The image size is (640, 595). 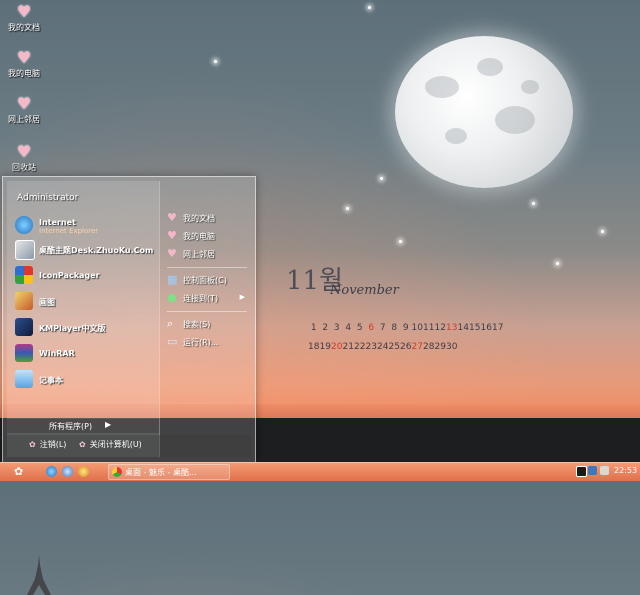 I want to click on shutdown-icon: ✿, so click(x=82, y=444).